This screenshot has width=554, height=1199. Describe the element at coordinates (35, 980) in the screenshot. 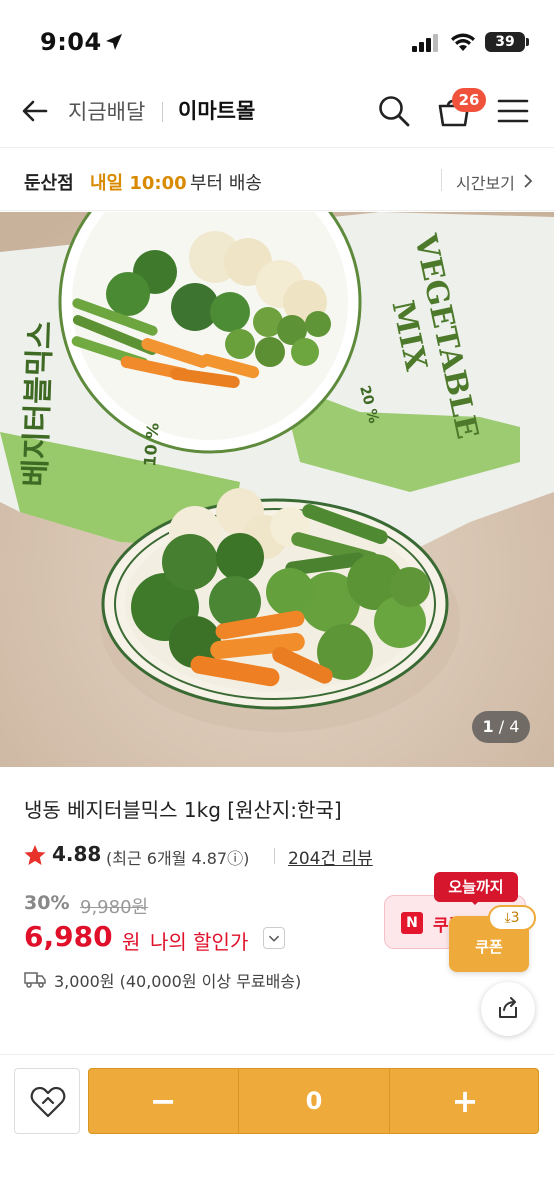

I see `truck-icon` at that location.